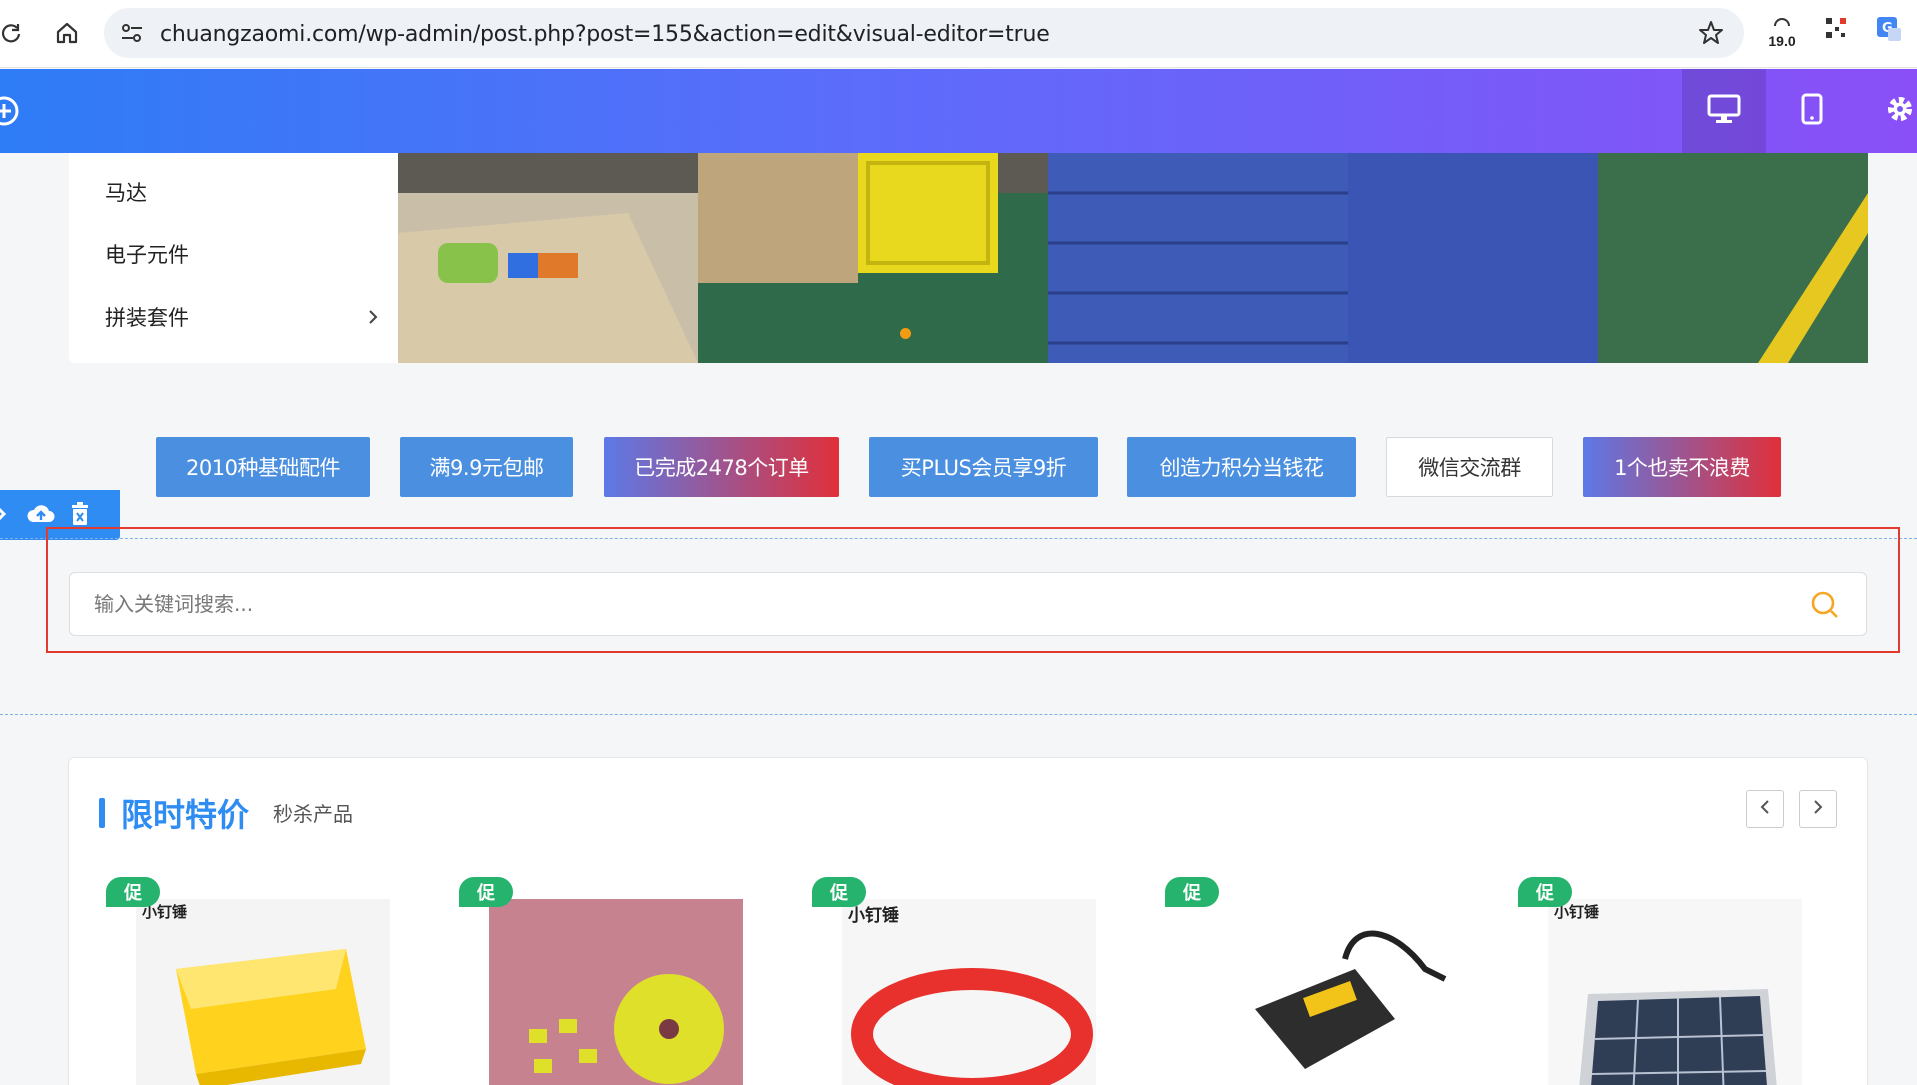 The width and height of the screenshot is (1917, 1085). What do you see at coordinates (1782, 31) in the screenshot?
I see `speed-extension: 19.0` at bounding box center [1782, 31].